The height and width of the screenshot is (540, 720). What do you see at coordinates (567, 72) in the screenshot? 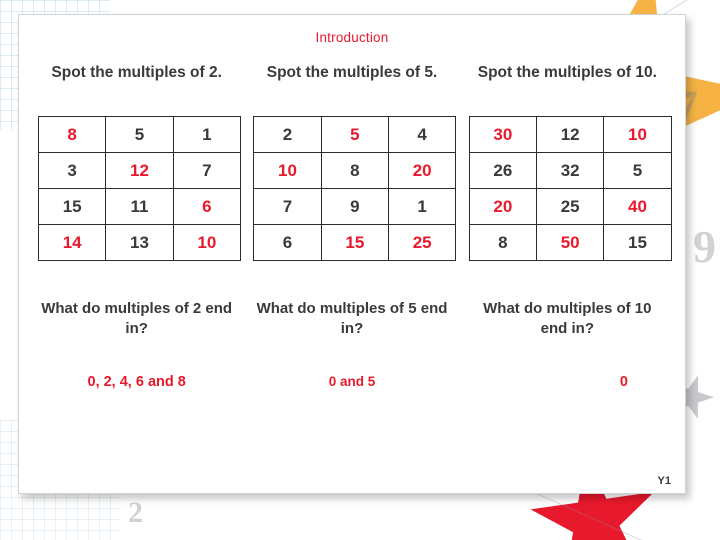
I see `column-heading: Spot the multiples of 10.` at bounding box center [567, 72].